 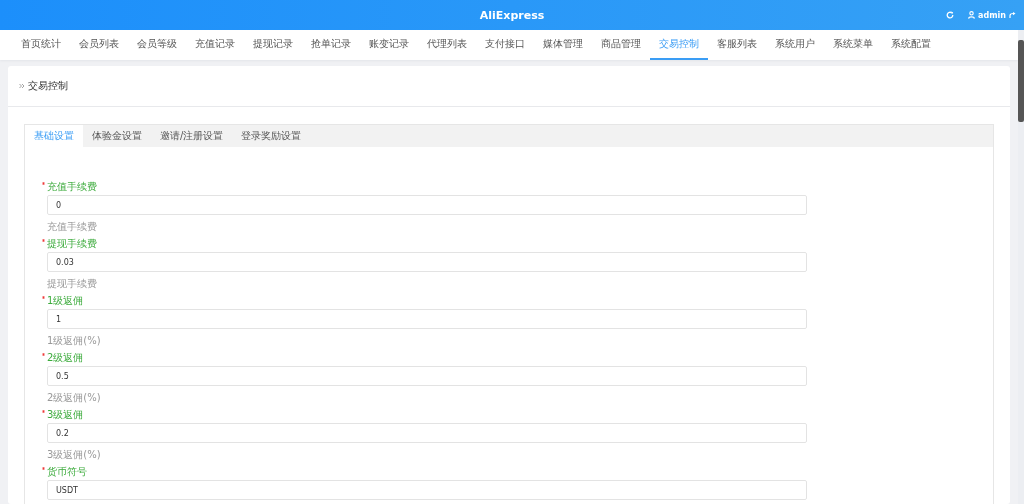 I want to click on nav-tab: 系统配置, so click(x=911, y=45).